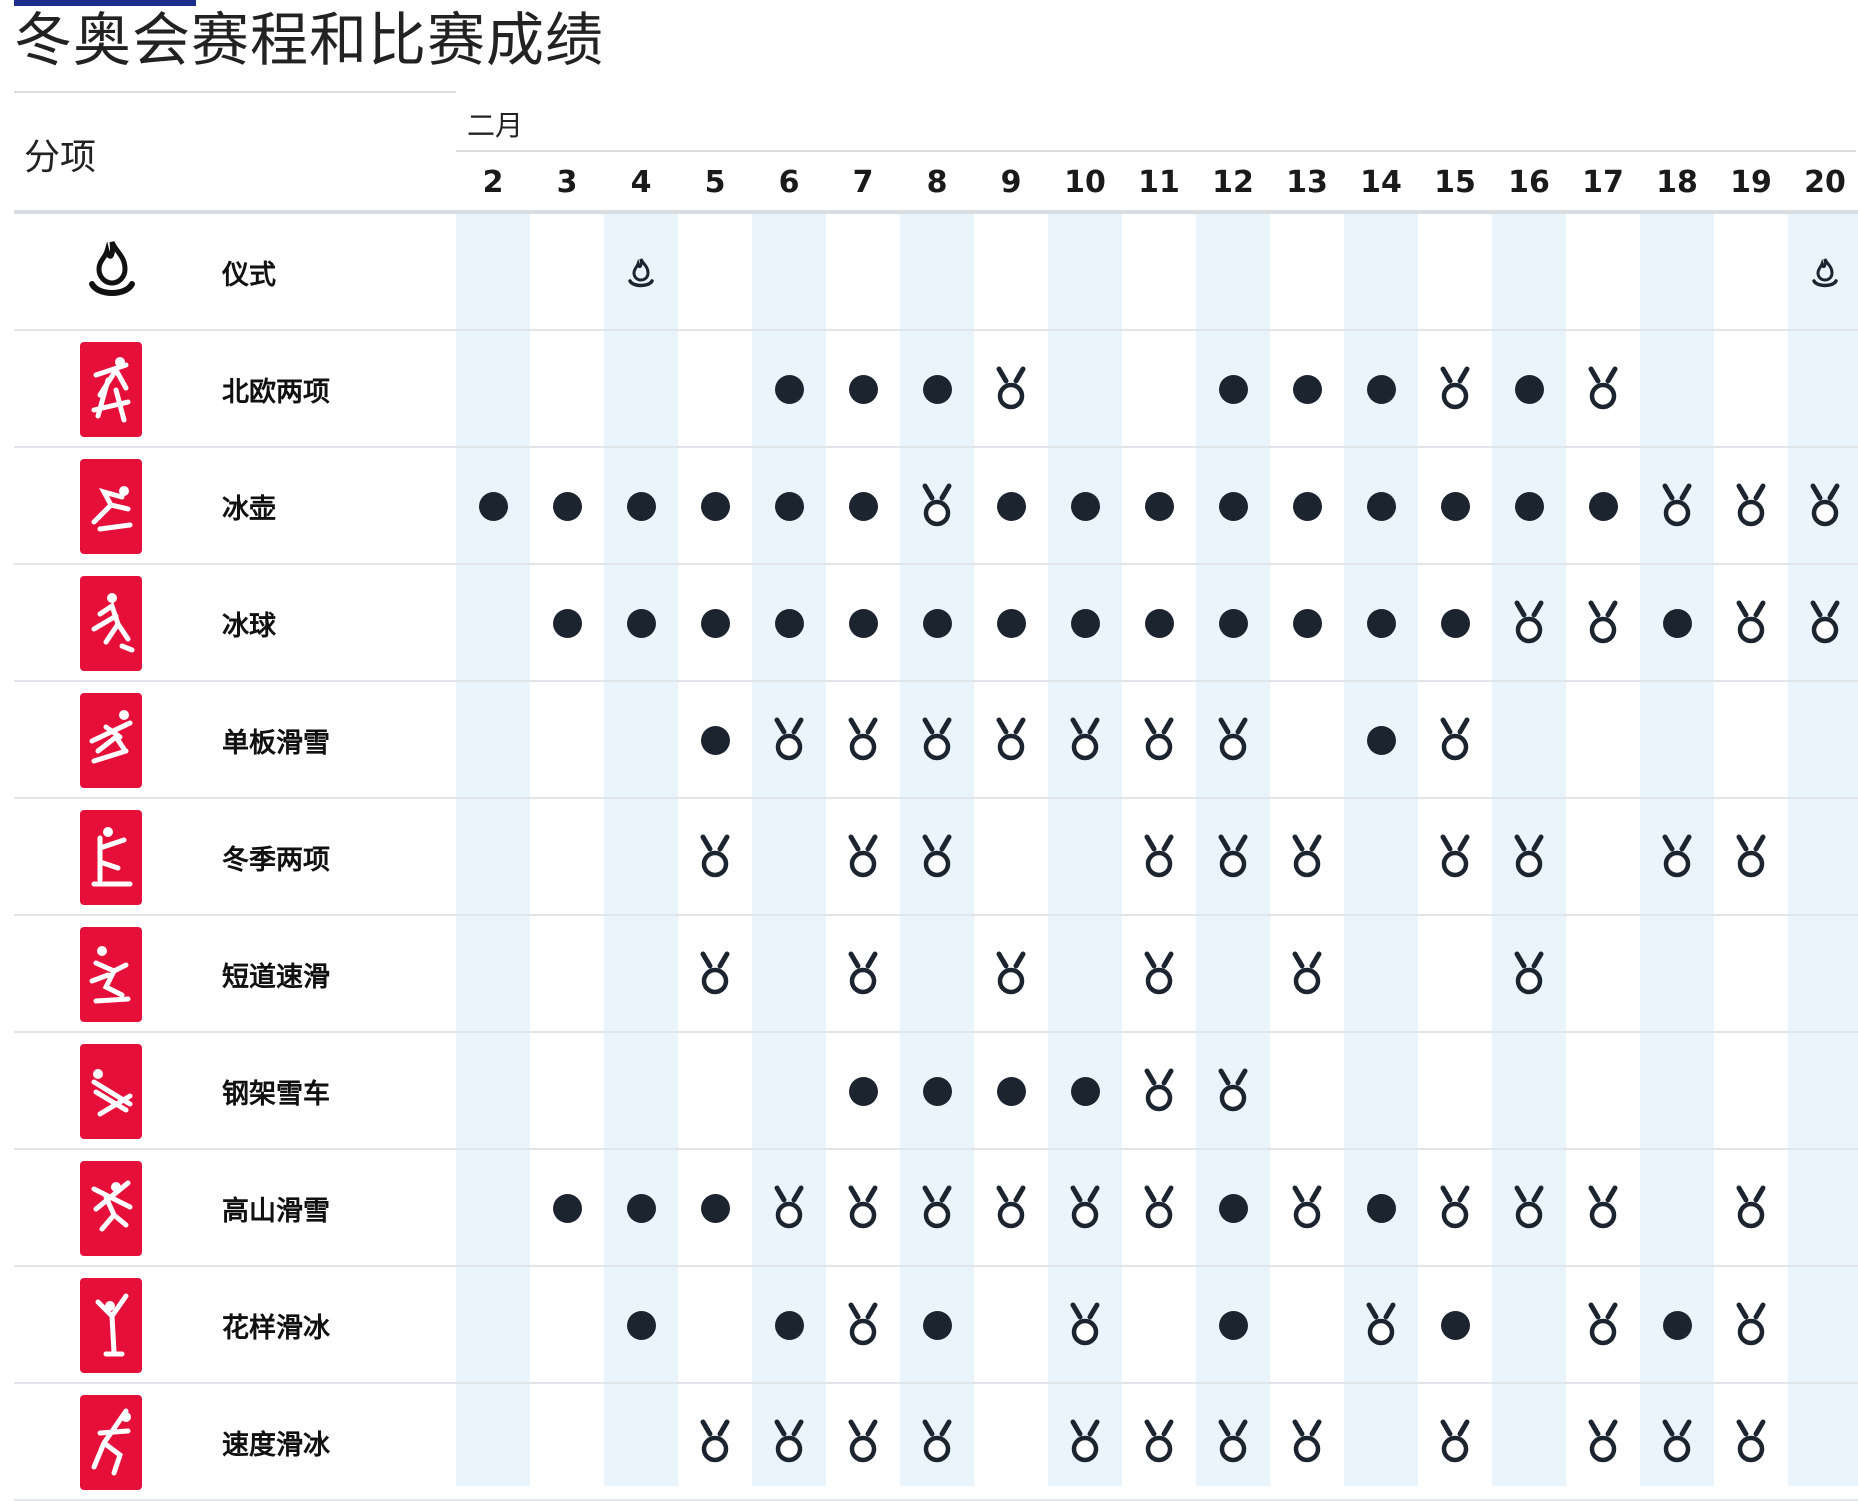 Image resolution: width=1858 pixels, height=1501 pixels. I want to click on sport-row: 钢架雪车, so click(936, 1091).